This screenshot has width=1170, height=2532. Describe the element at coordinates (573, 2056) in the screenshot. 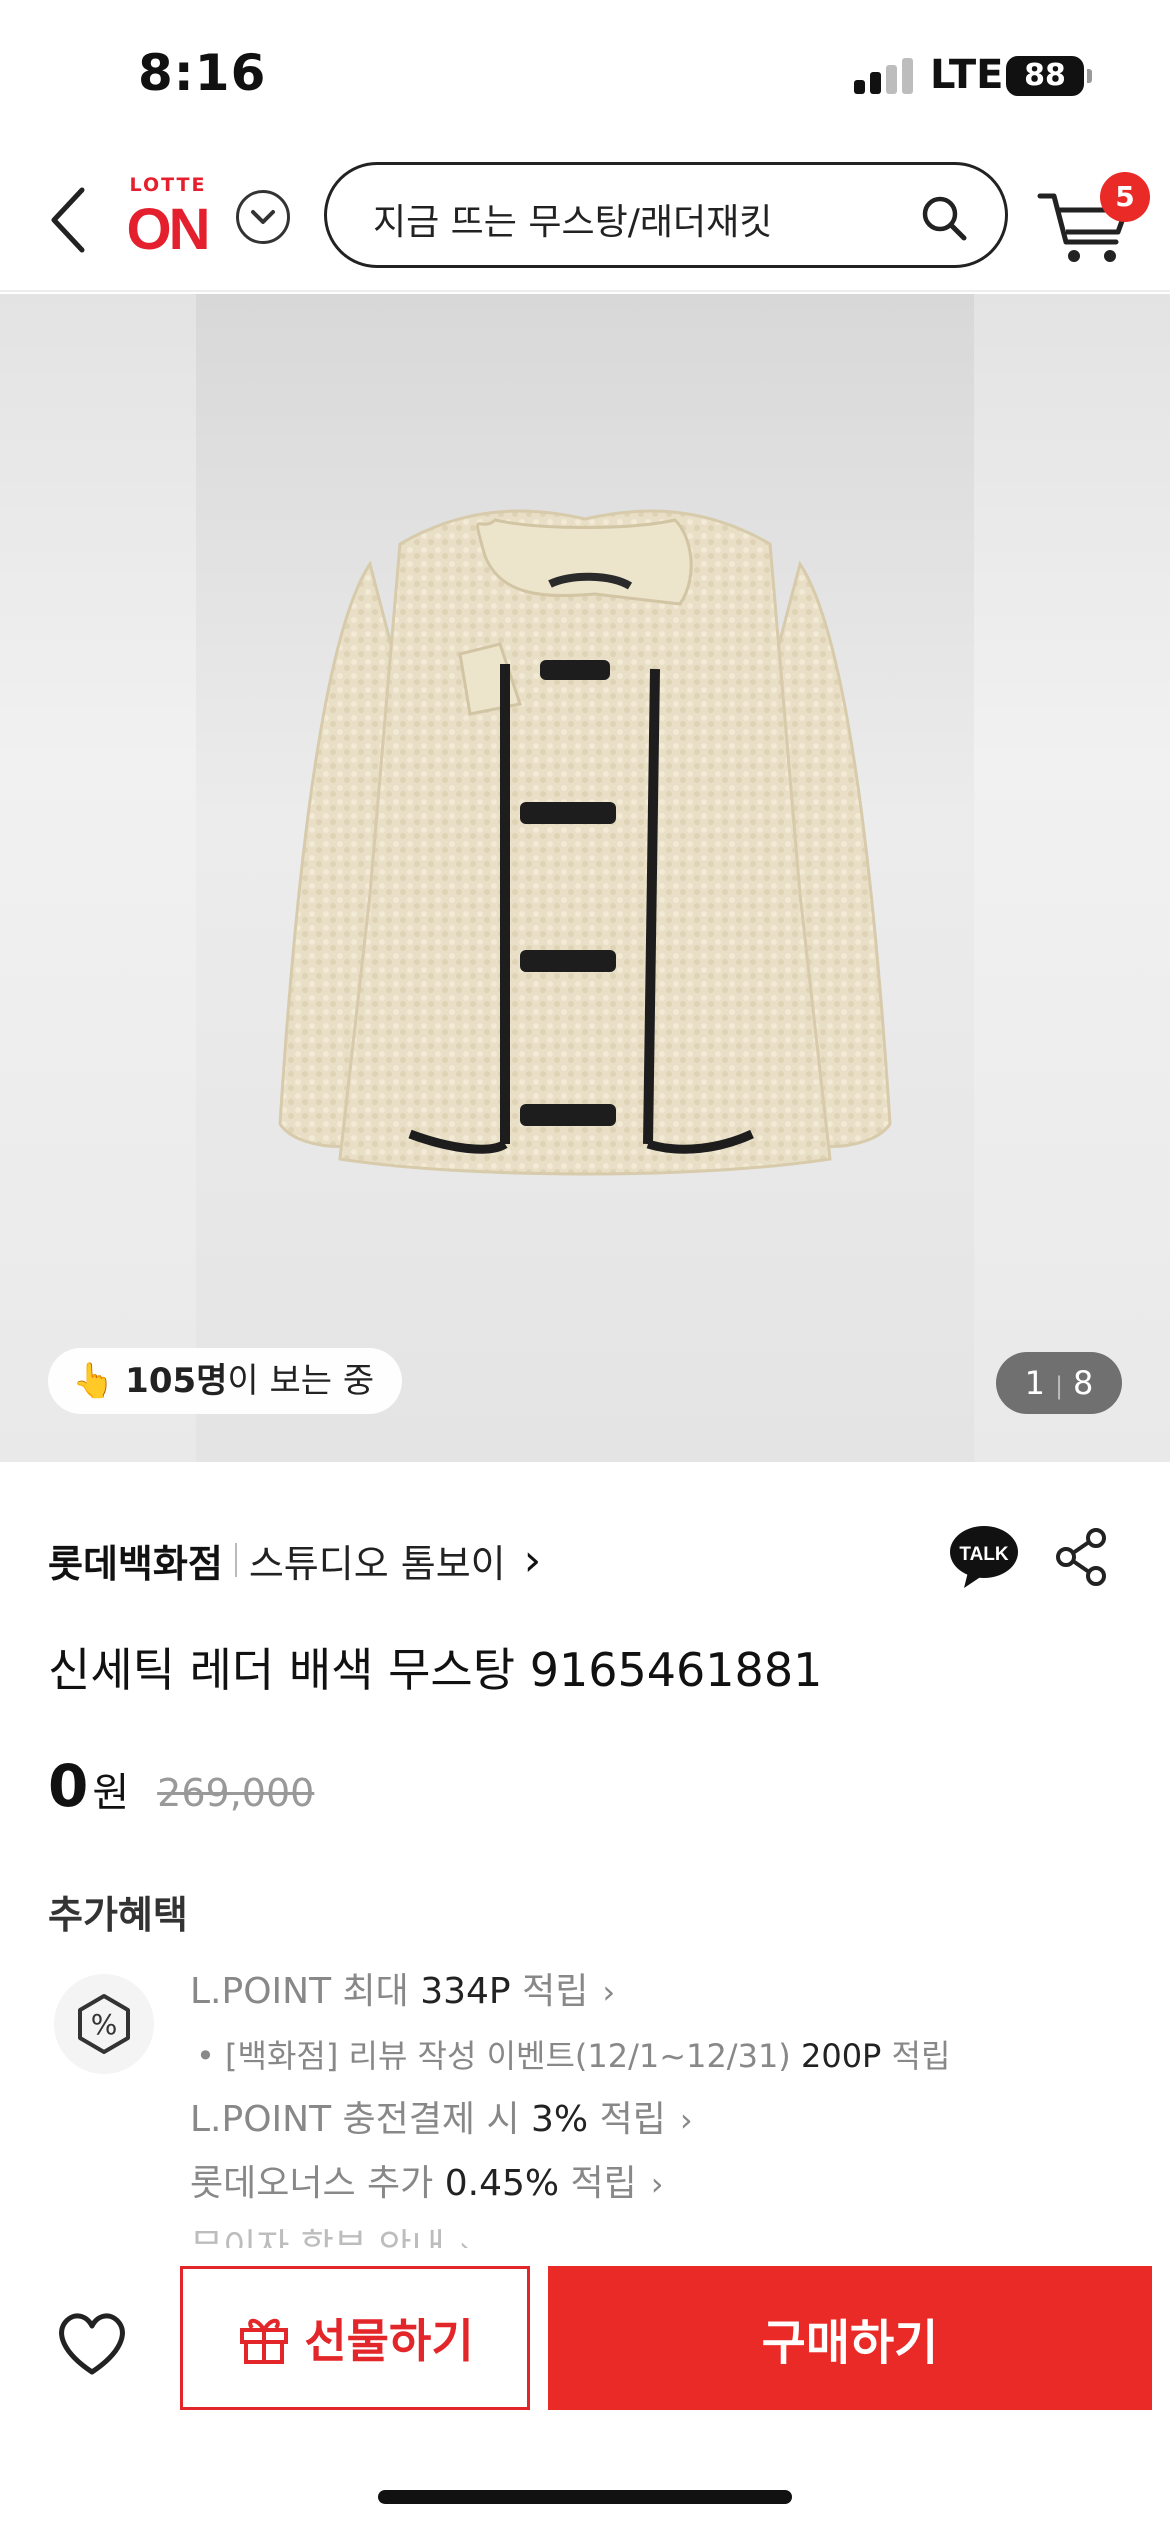

I see `benefit-sub-item: • [백화점] 리뷰 작성 이벤트(12/1~12/31) 200P 적립` at that location.